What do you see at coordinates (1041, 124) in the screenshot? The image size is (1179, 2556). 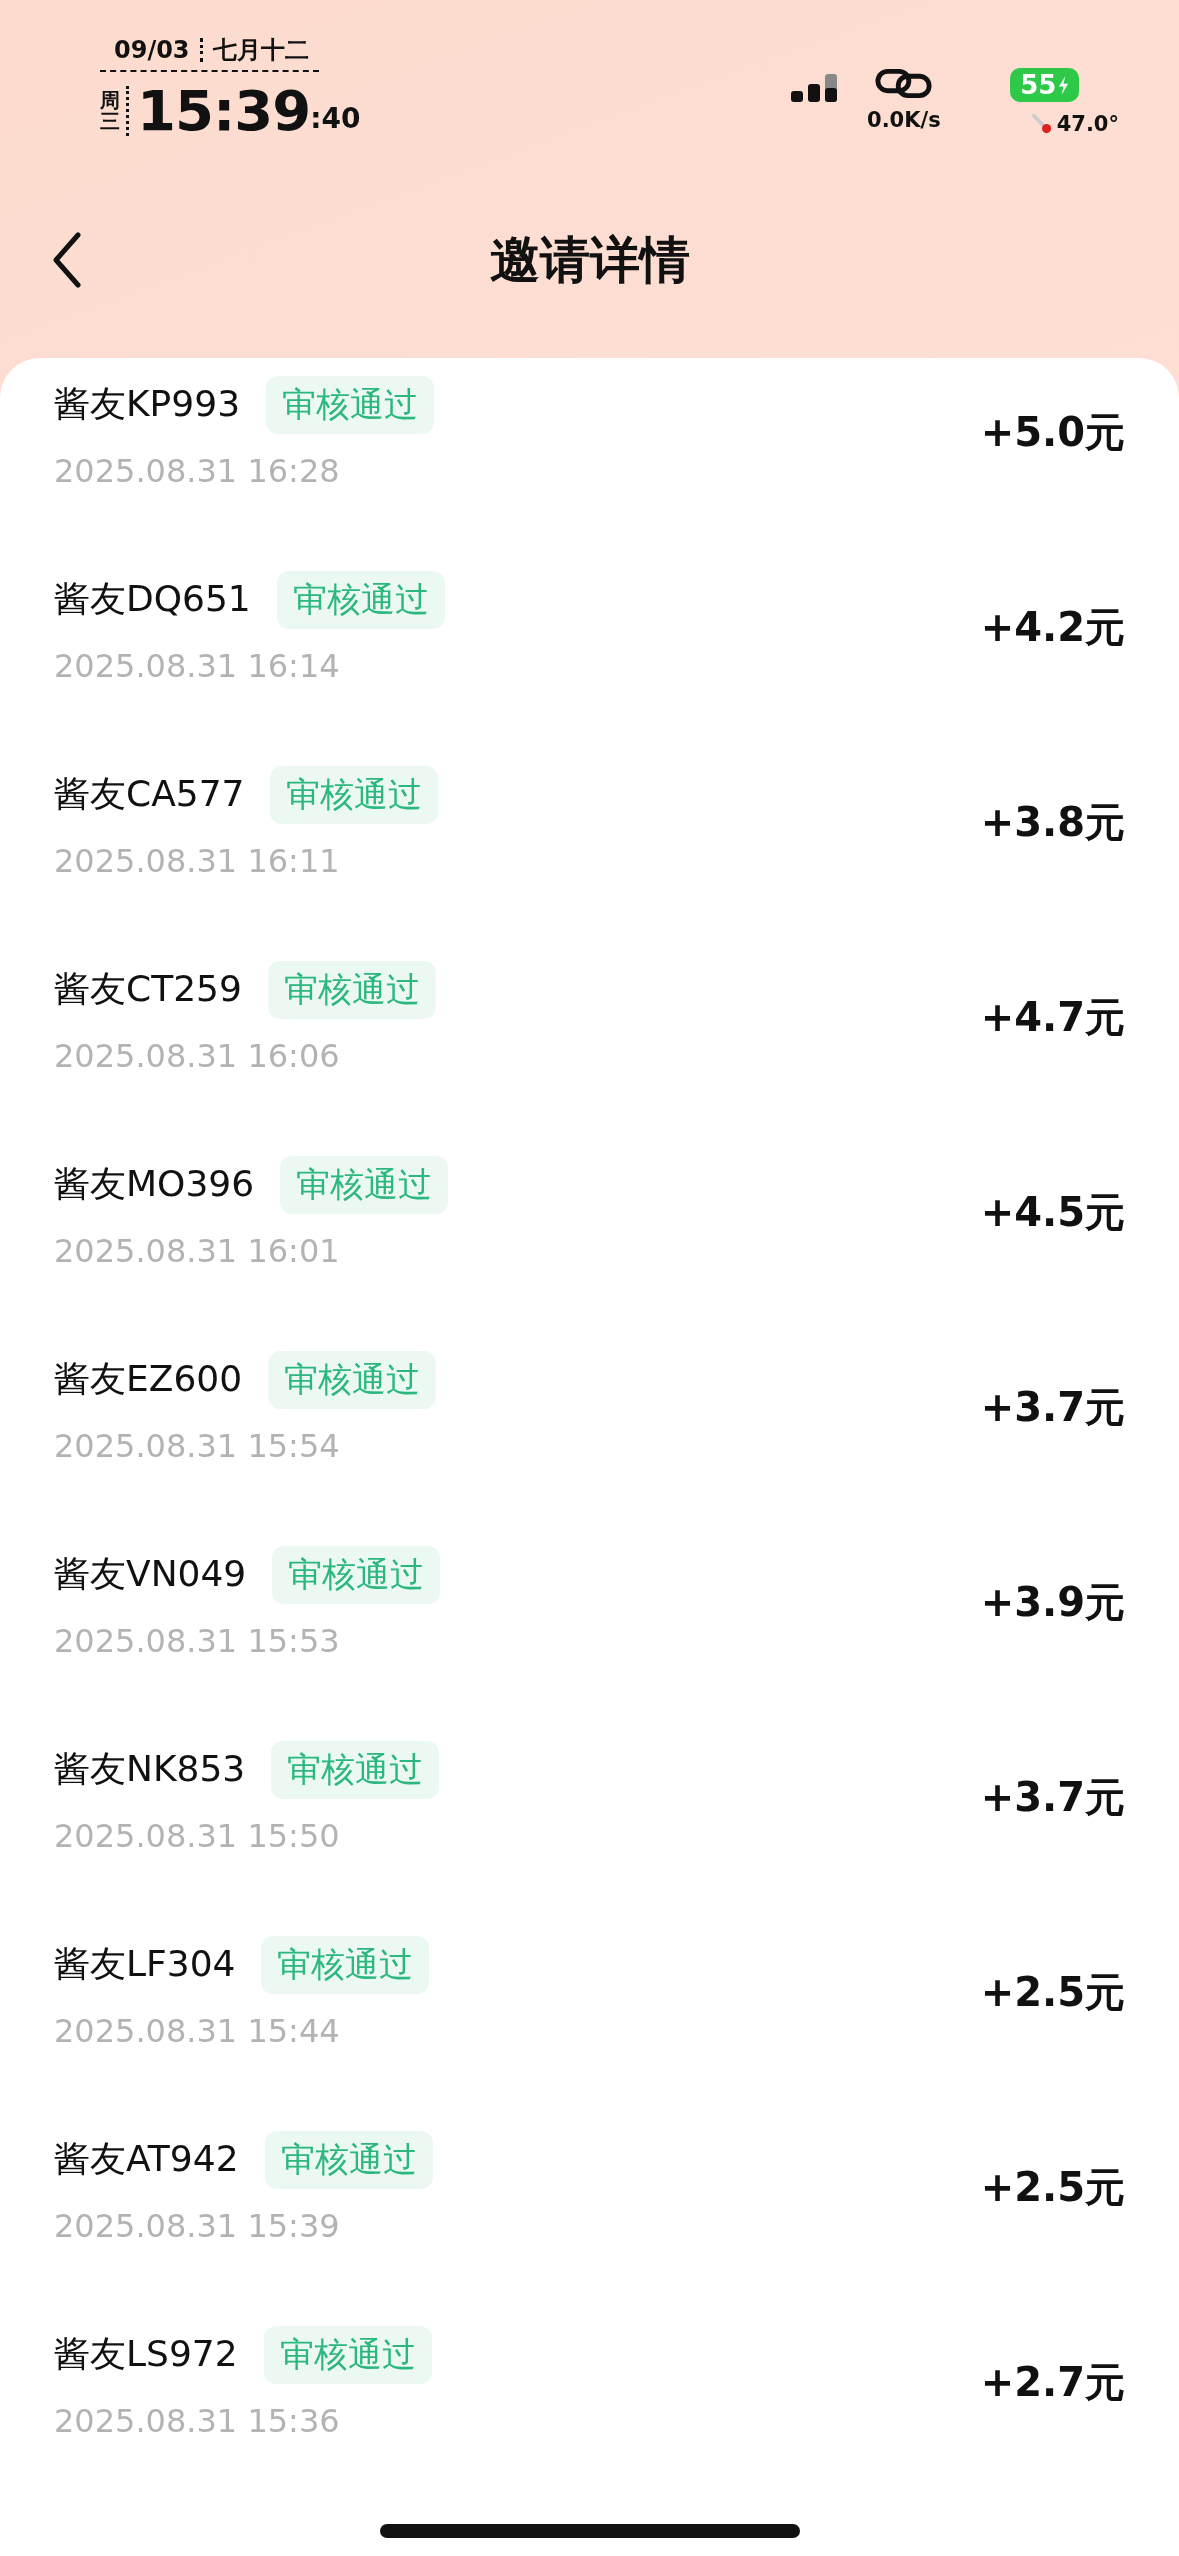 I see `thermometer-icon` at bounding box center [1041, 124].